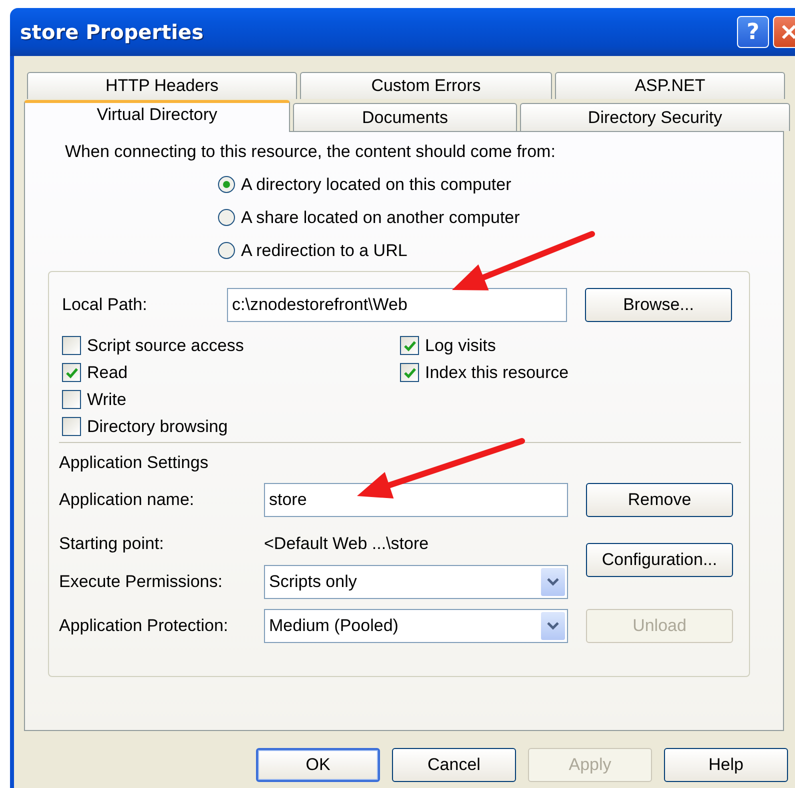 Image resolution: width=795 pixels, height=788 pixels. What do you see at coordinates (416, 500) in the screenshot?
I see `application-name-field: store` at bounding box center [416, 500].